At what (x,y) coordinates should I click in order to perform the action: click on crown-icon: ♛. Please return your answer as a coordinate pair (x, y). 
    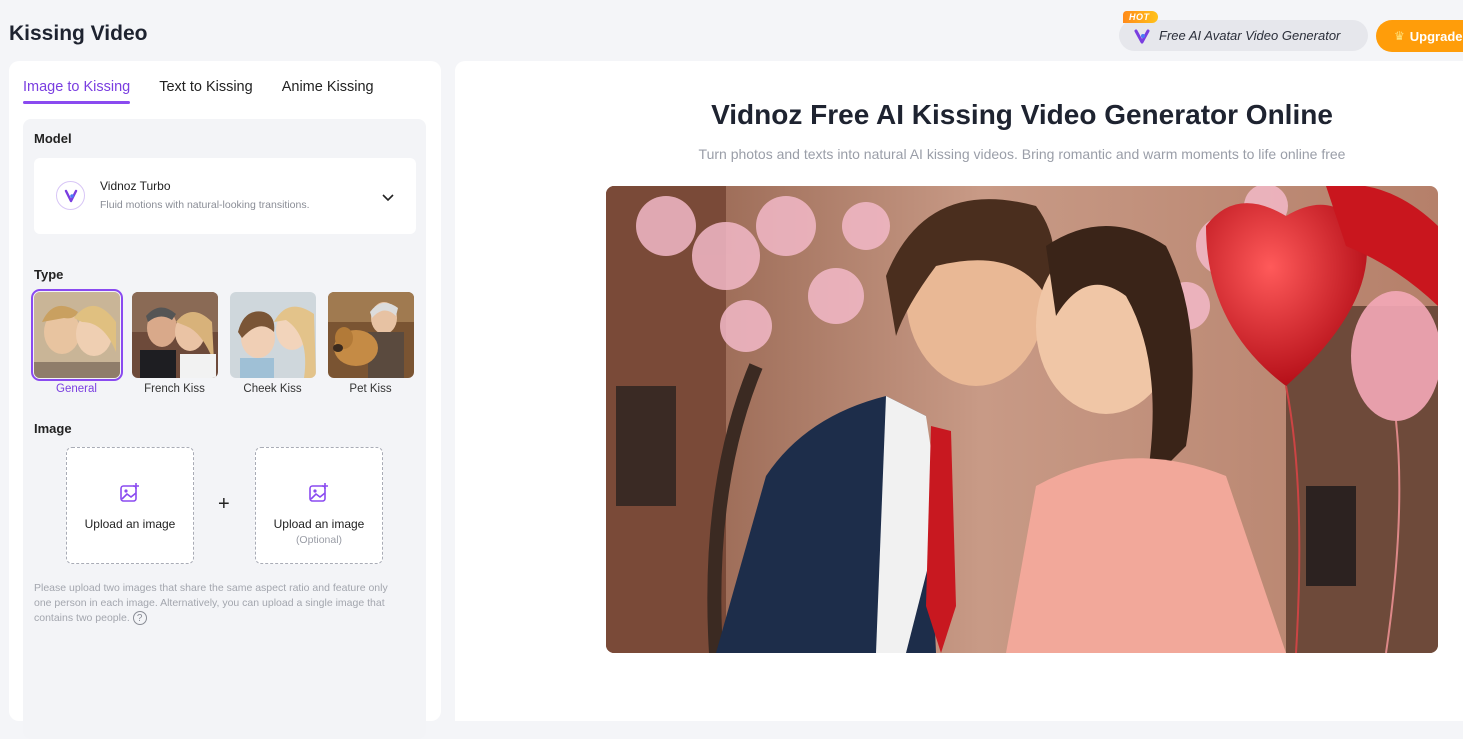
    Looking at the image, I should click on (1399, 36).